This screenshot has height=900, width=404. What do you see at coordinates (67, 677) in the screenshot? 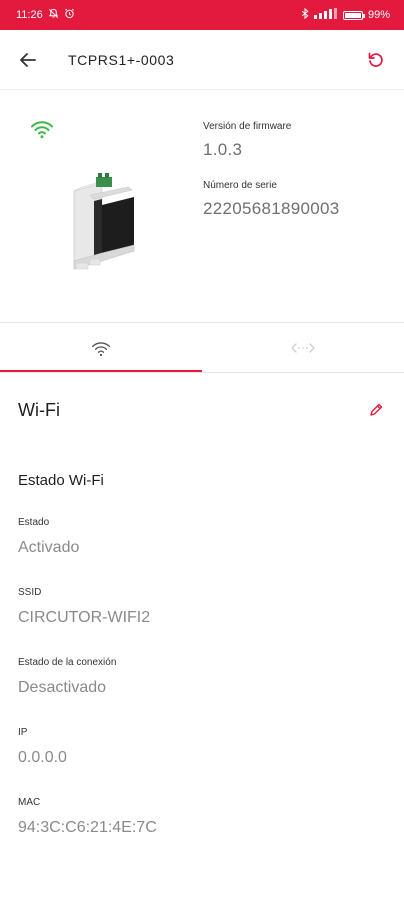
I see `field-connection-state: Estado de la conexión Desactivado` at bounding box center [67, 677].